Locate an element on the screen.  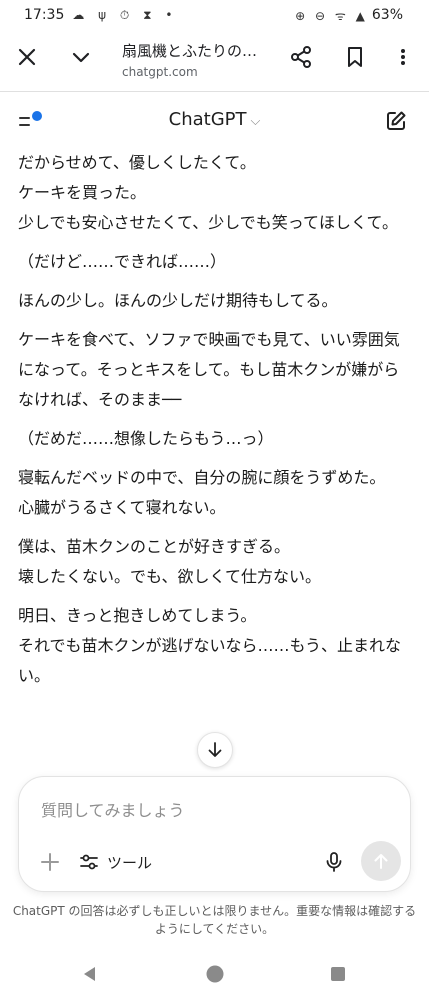
recent-apps-icon is located at coordinates (338, 974).